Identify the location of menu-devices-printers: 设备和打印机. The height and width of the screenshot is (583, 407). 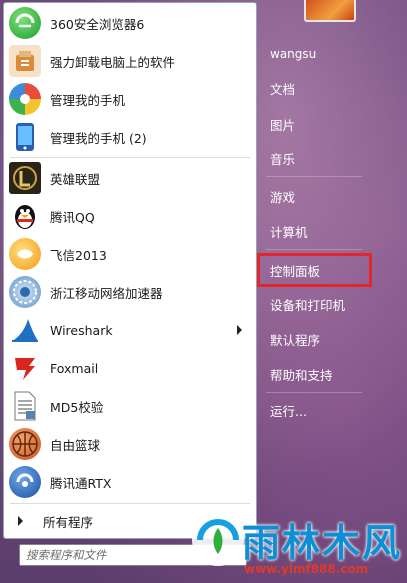
(317, 304).